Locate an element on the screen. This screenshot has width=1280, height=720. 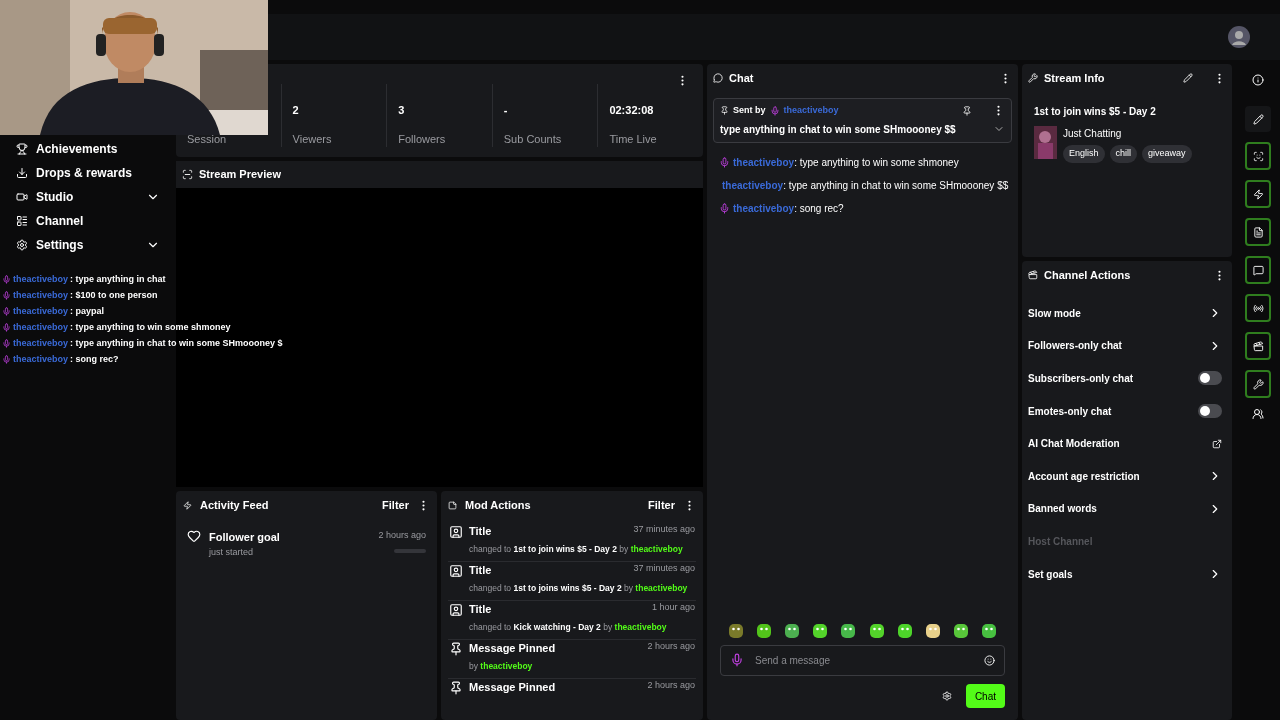
edit-icon is located at coordinates (1188, 78).